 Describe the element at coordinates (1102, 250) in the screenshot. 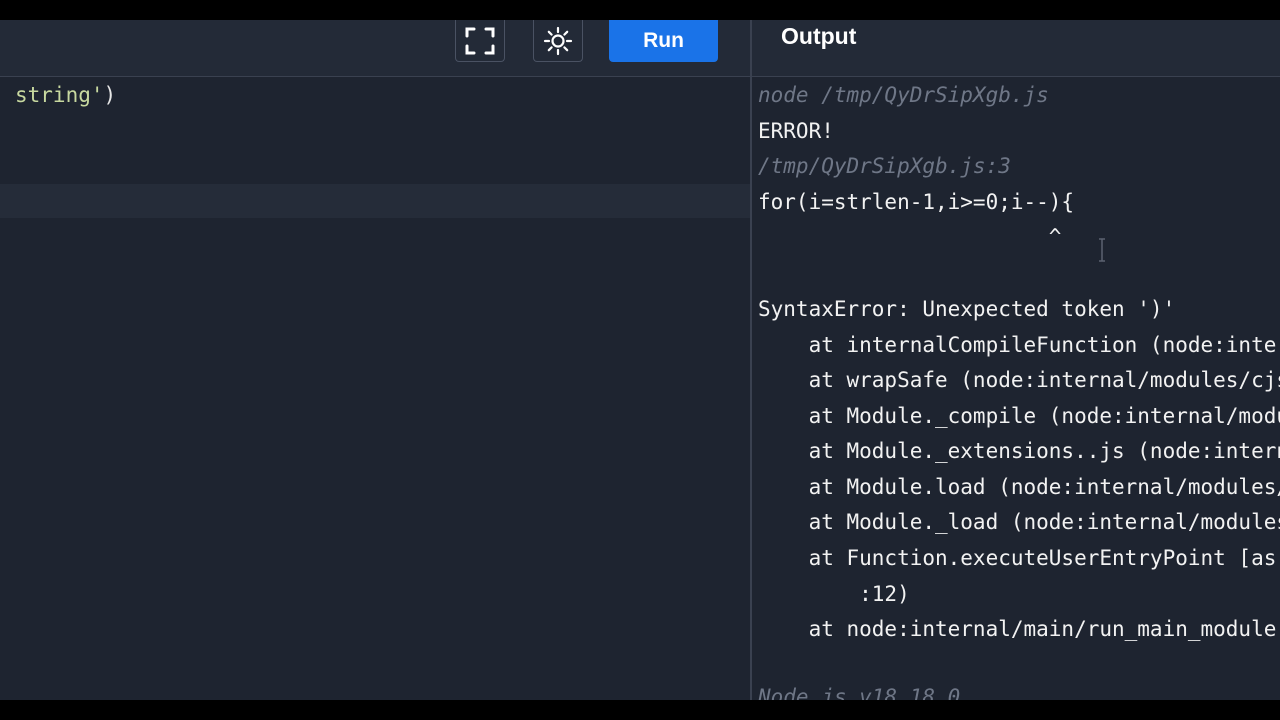

I see `text-cursor-icon` at that location.